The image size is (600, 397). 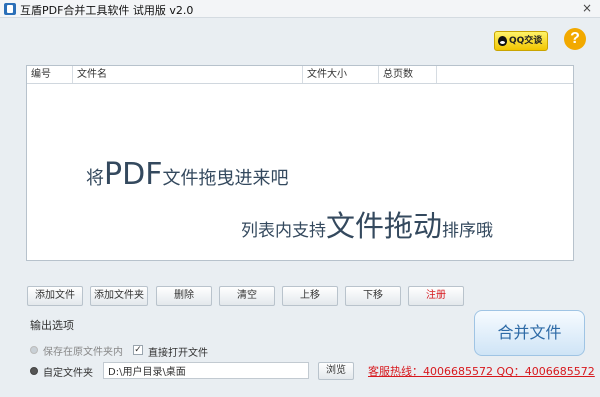 I want to click on close-button: ×, so click(x=587, y=8).